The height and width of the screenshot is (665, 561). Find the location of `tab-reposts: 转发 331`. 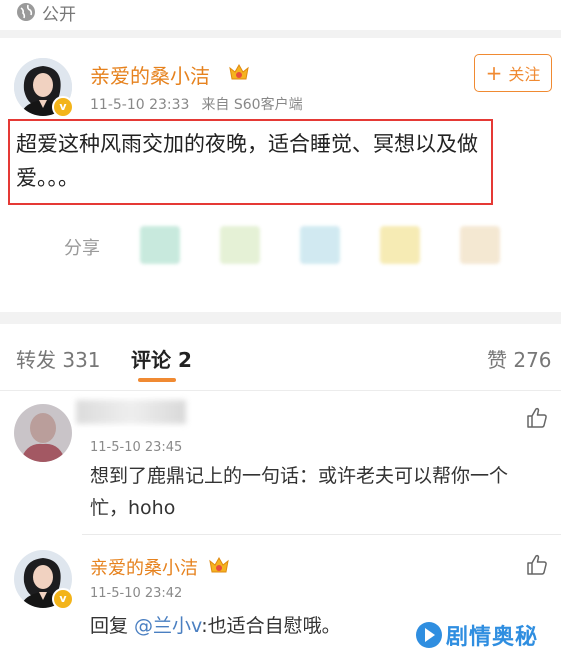

tab-reposts: 转发 331 is located at coordinates (58, 358).